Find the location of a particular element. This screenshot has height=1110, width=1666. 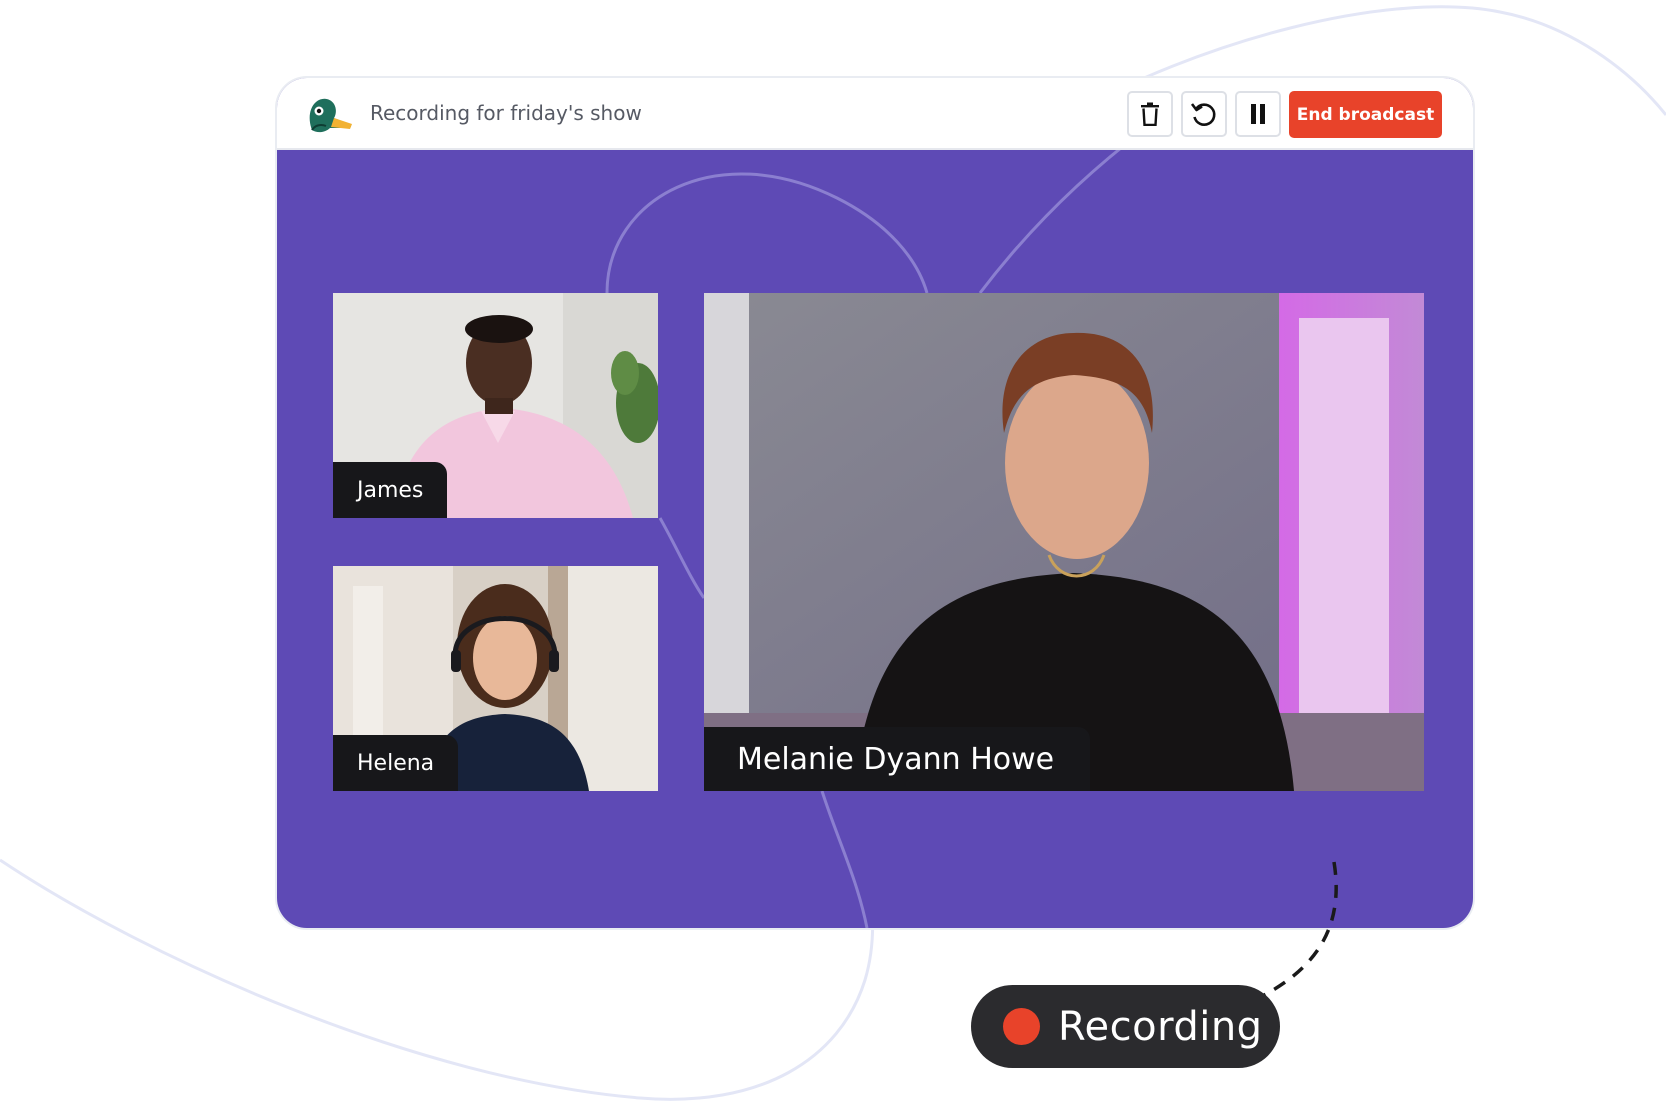

recording-status-label: Recording is located at coordinates (1160, 1026).